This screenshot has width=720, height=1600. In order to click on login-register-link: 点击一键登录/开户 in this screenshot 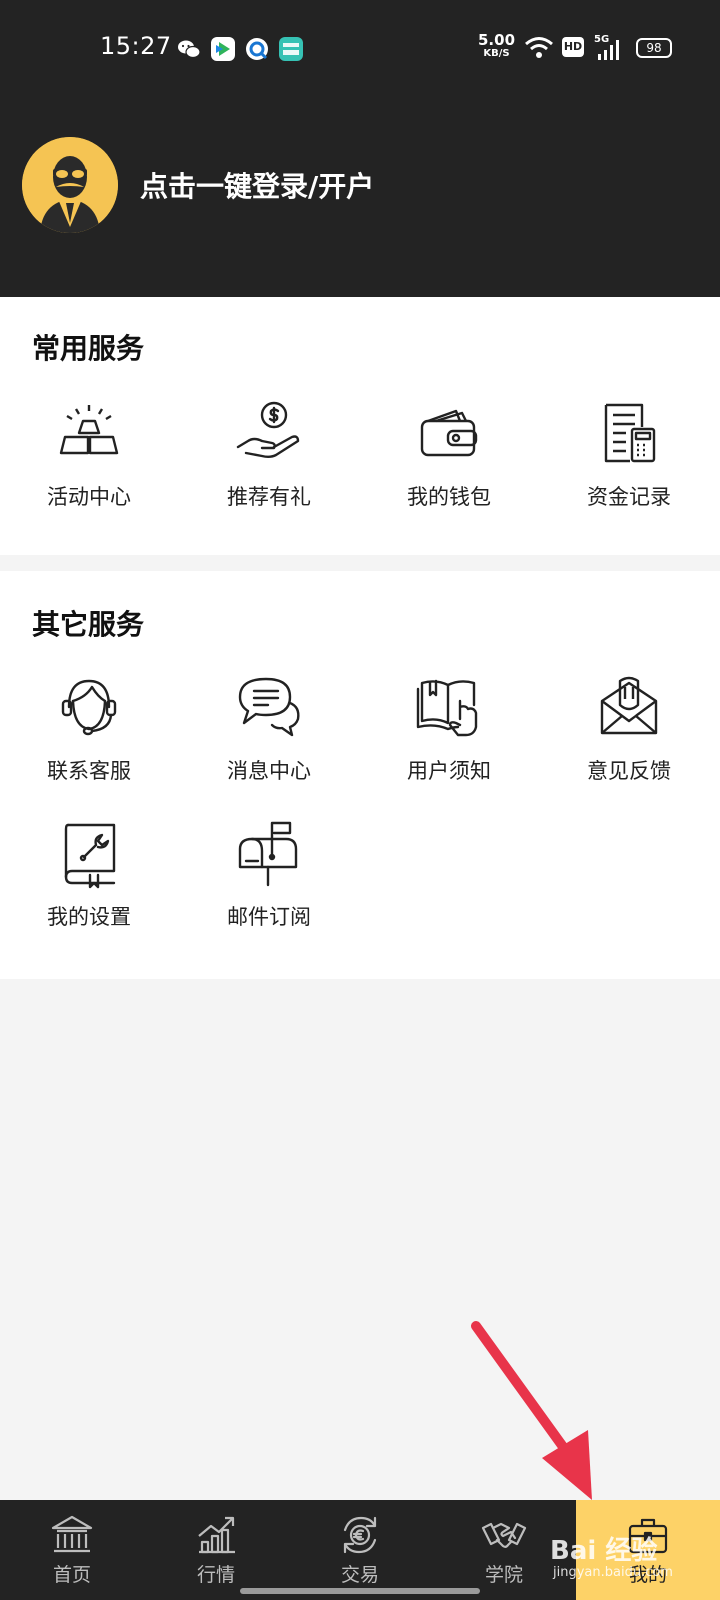, I will do `click(257, 185)`.